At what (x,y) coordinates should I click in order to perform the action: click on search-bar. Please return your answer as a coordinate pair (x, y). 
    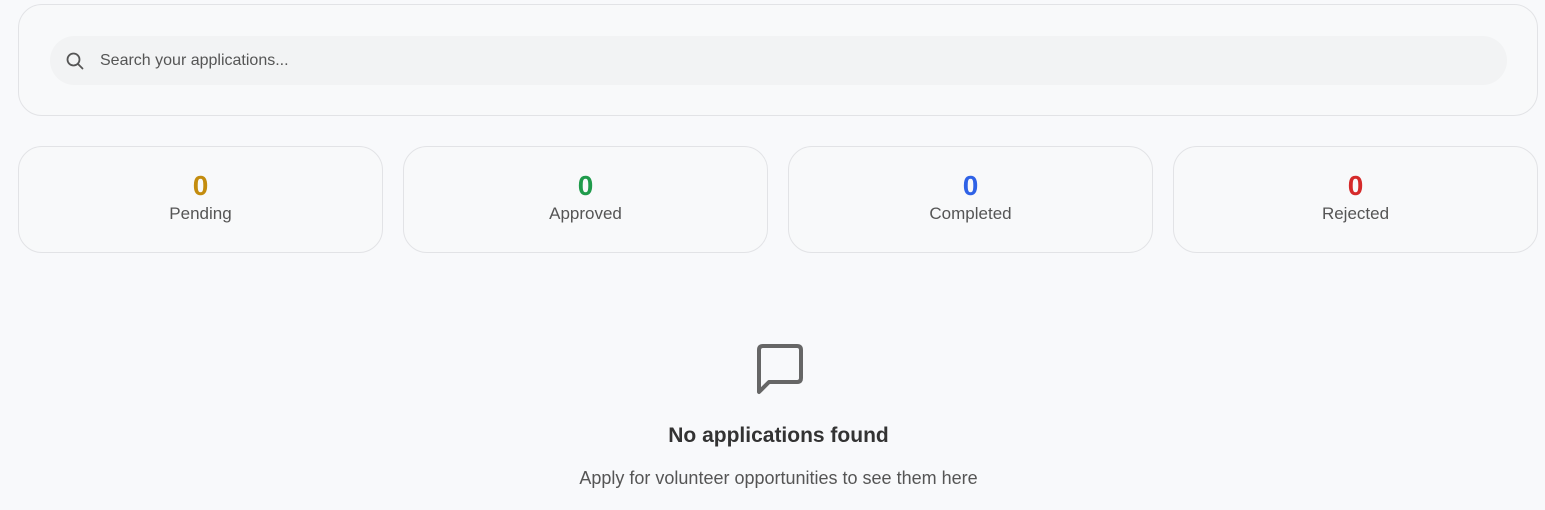
    Looking at the image, I should click on (778, 60).